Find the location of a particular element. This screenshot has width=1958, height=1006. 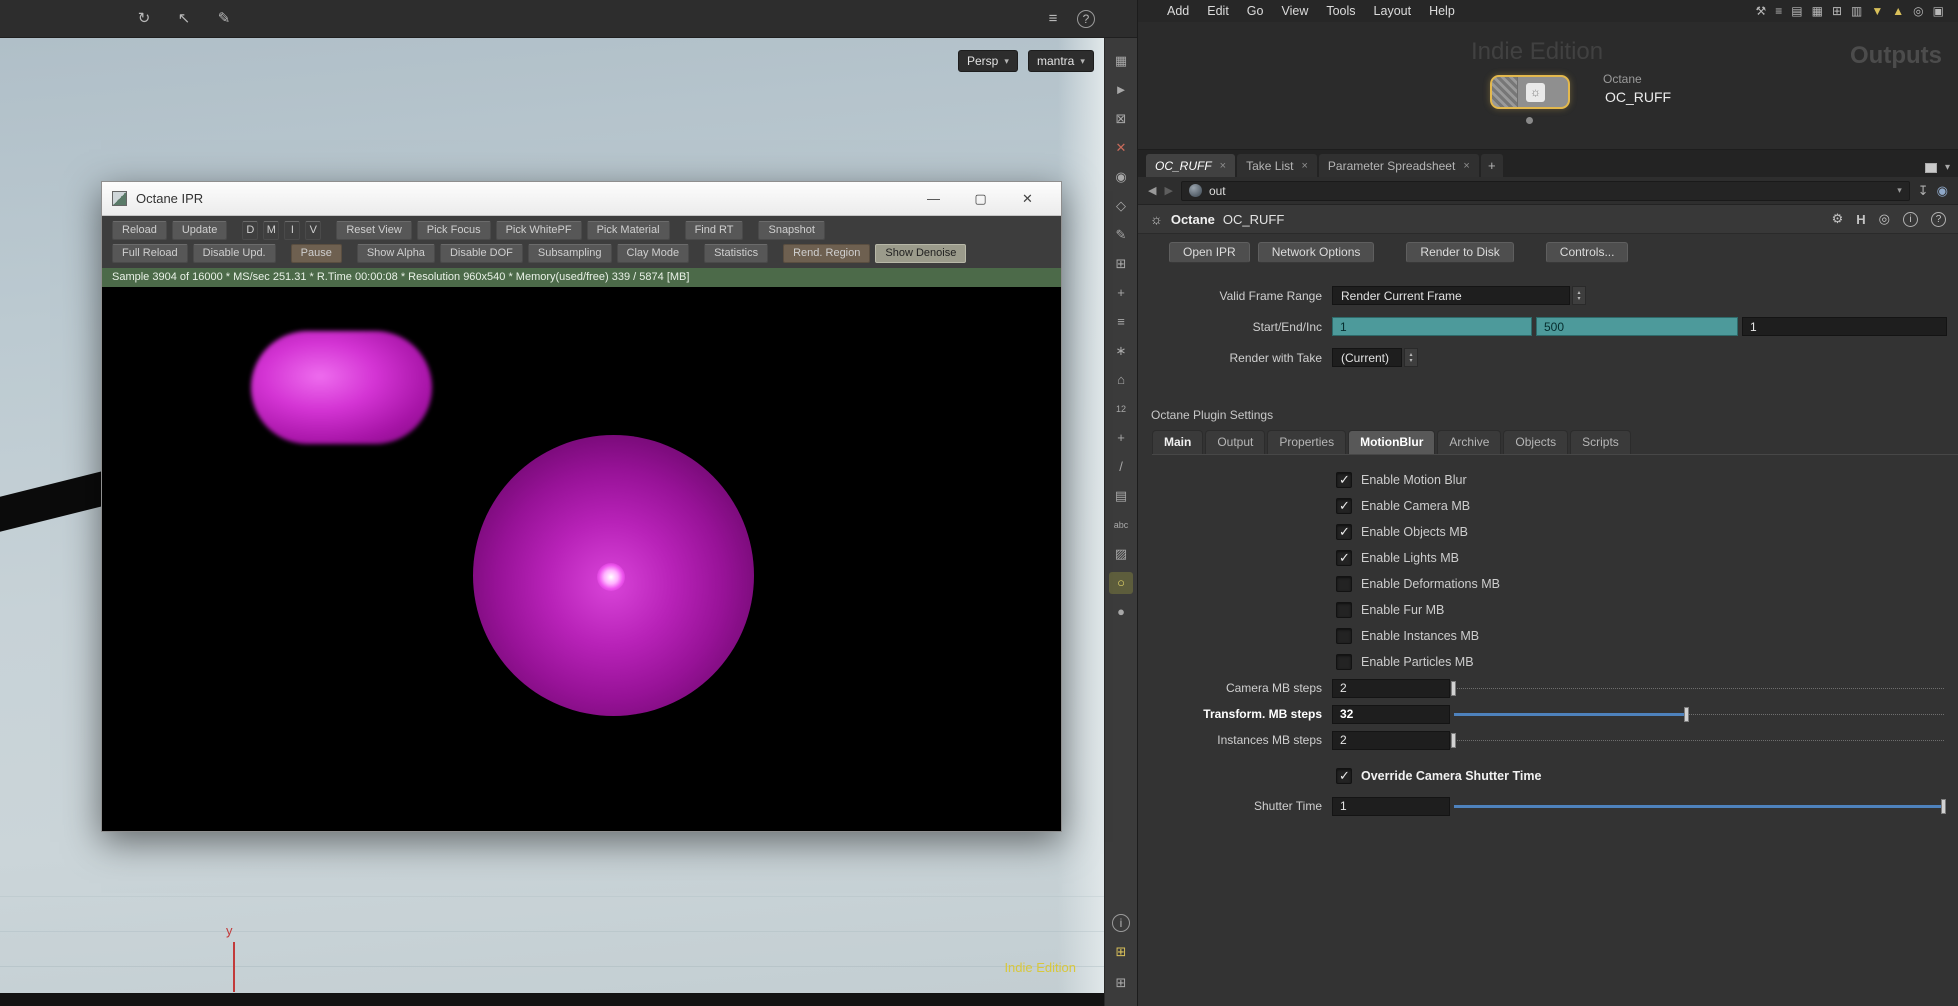

pick-material-button: Pick Material is located at coordinates (628, 230).